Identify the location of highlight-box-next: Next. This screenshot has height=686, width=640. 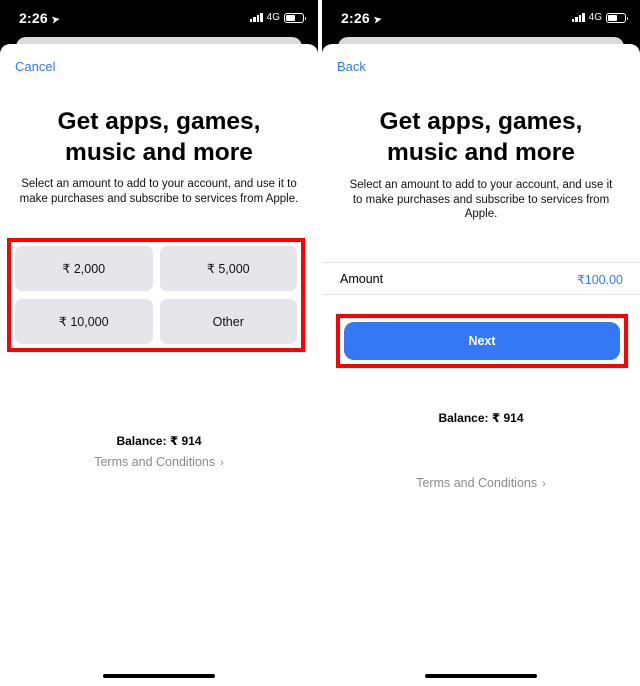
(482, 341).